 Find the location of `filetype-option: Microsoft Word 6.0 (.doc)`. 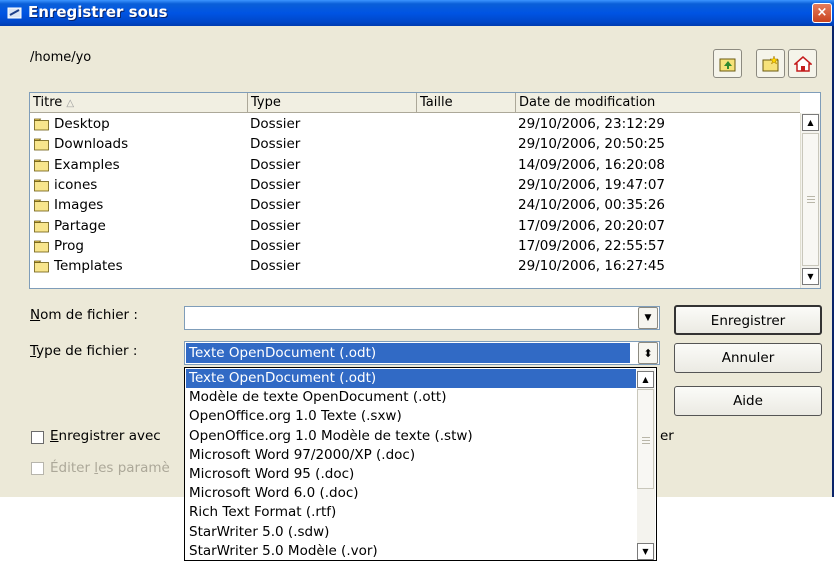

filetype-option: Microsoft Word 6.0 (.doc) is located at coordinates (411, 493).